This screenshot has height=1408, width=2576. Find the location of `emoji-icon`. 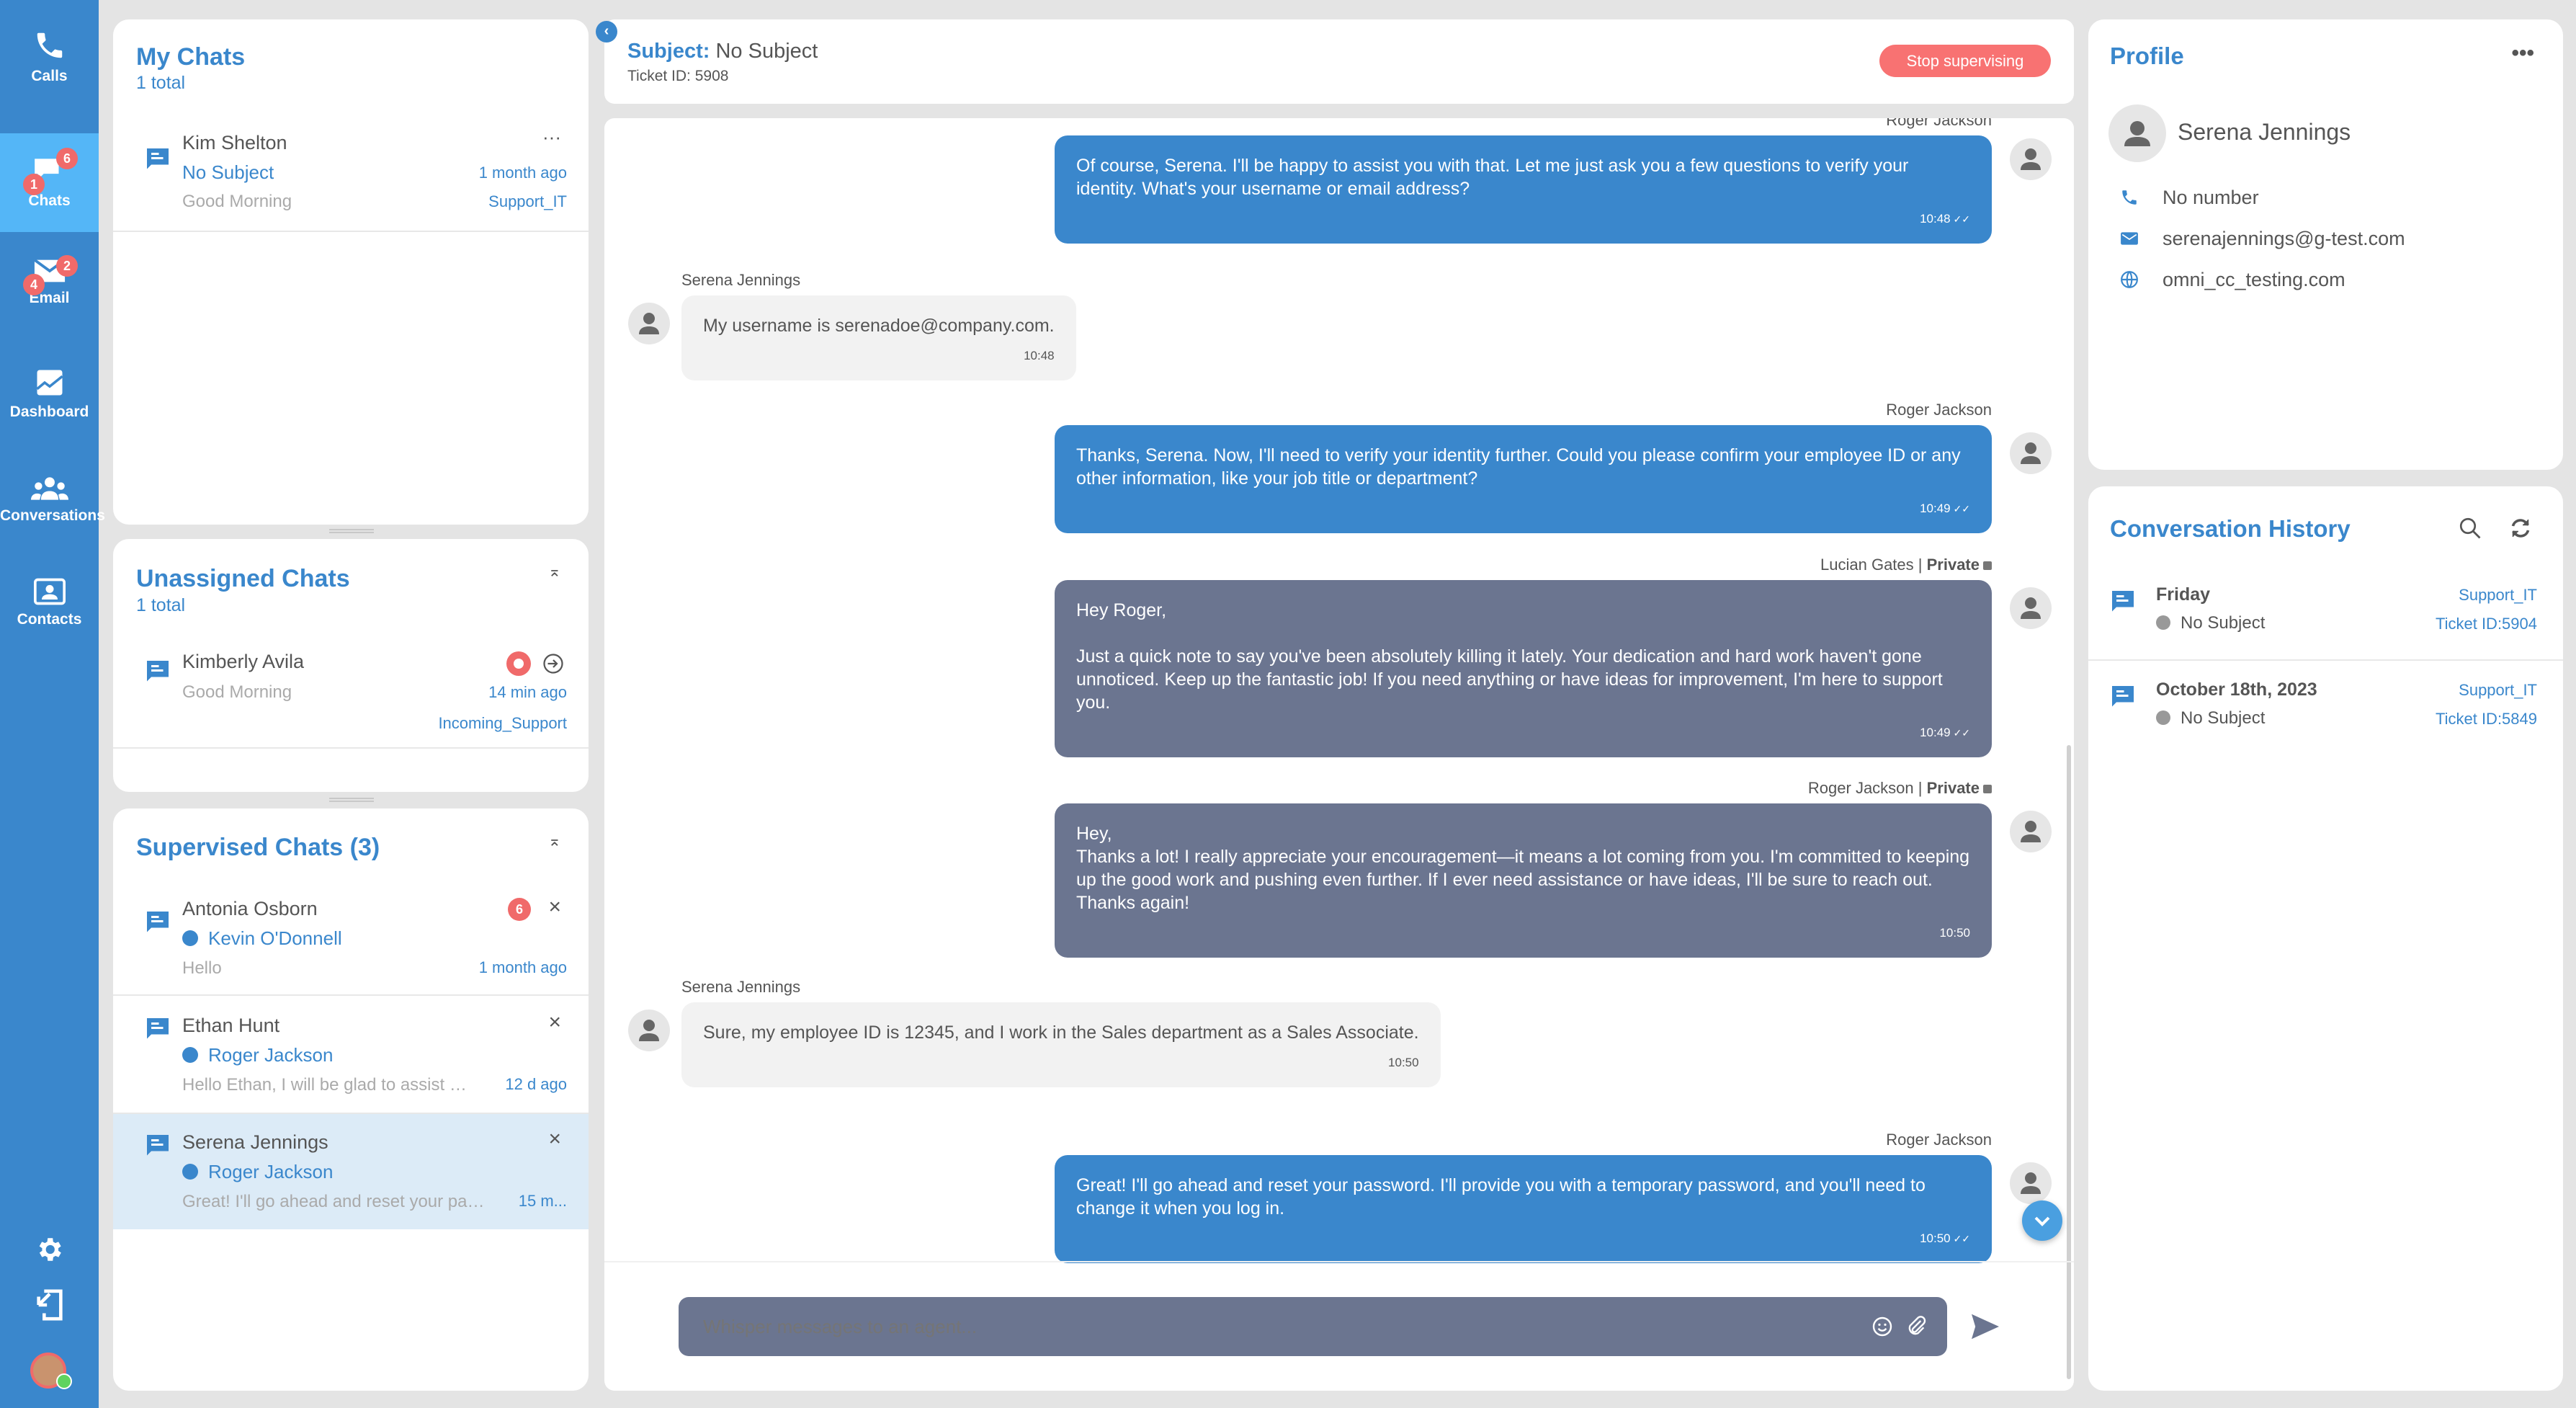

emoji-icon is located at coordinates (1882, 1326).